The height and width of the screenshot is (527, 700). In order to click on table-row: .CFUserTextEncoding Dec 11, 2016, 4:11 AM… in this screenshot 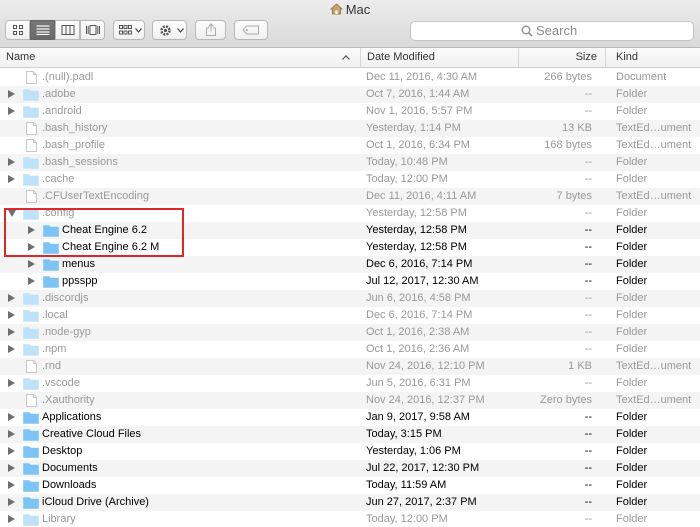, I will do `click(350, 196)`.